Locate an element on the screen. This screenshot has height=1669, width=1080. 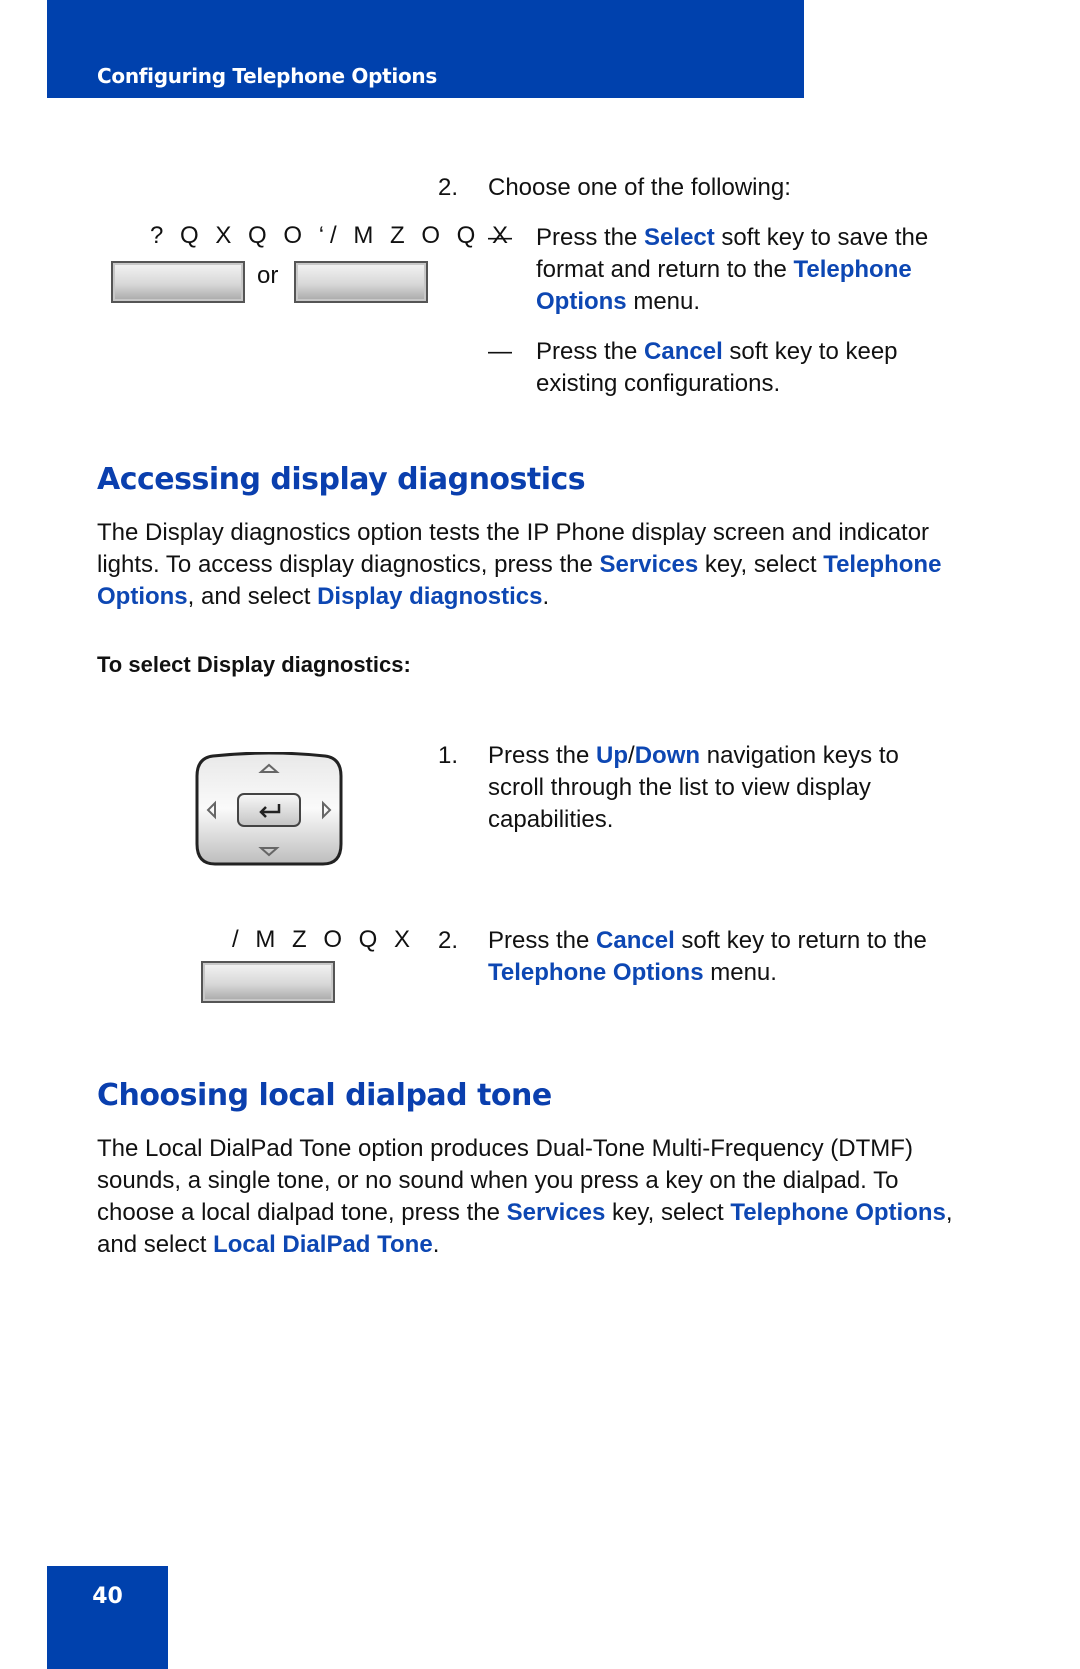
or-label: or is located at coordinates (268, 275).